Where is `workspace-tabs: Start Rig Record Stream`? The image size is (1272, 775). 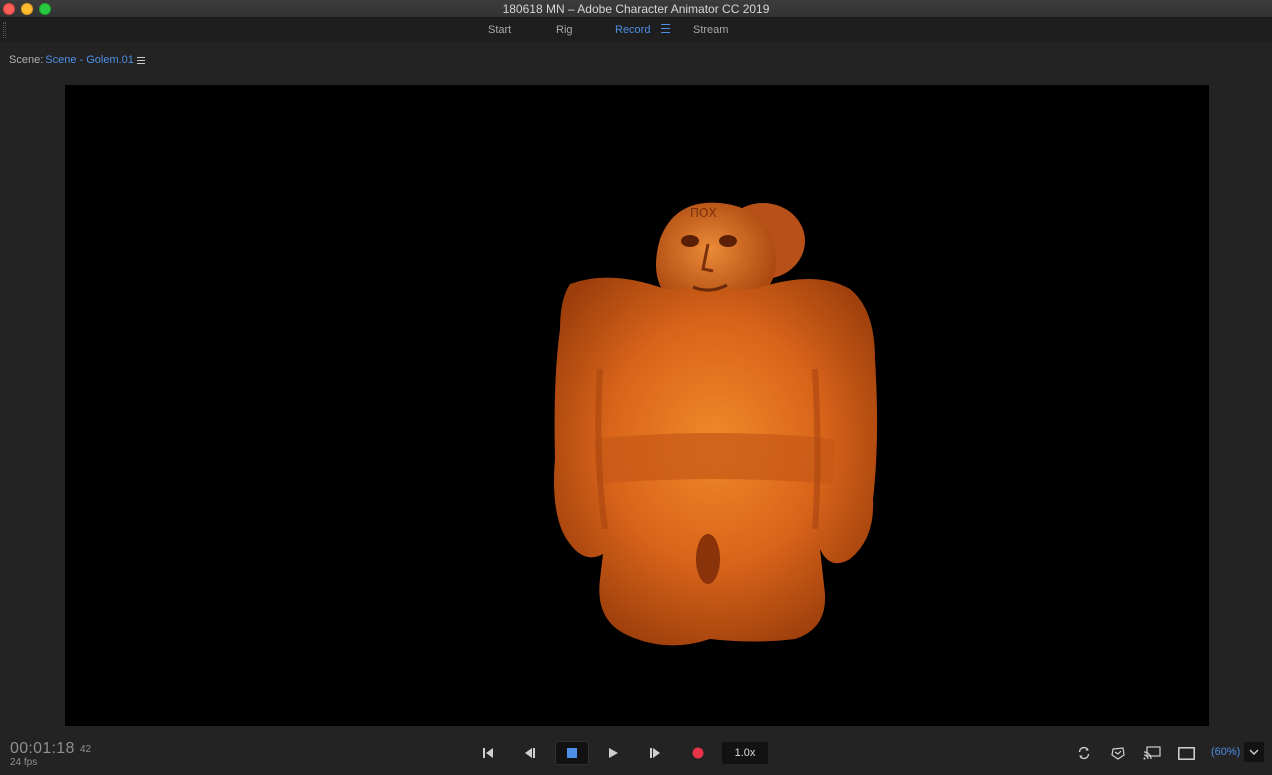 workspace-tabs: Start Rig Record Stream is located at coordinates (636, 30).